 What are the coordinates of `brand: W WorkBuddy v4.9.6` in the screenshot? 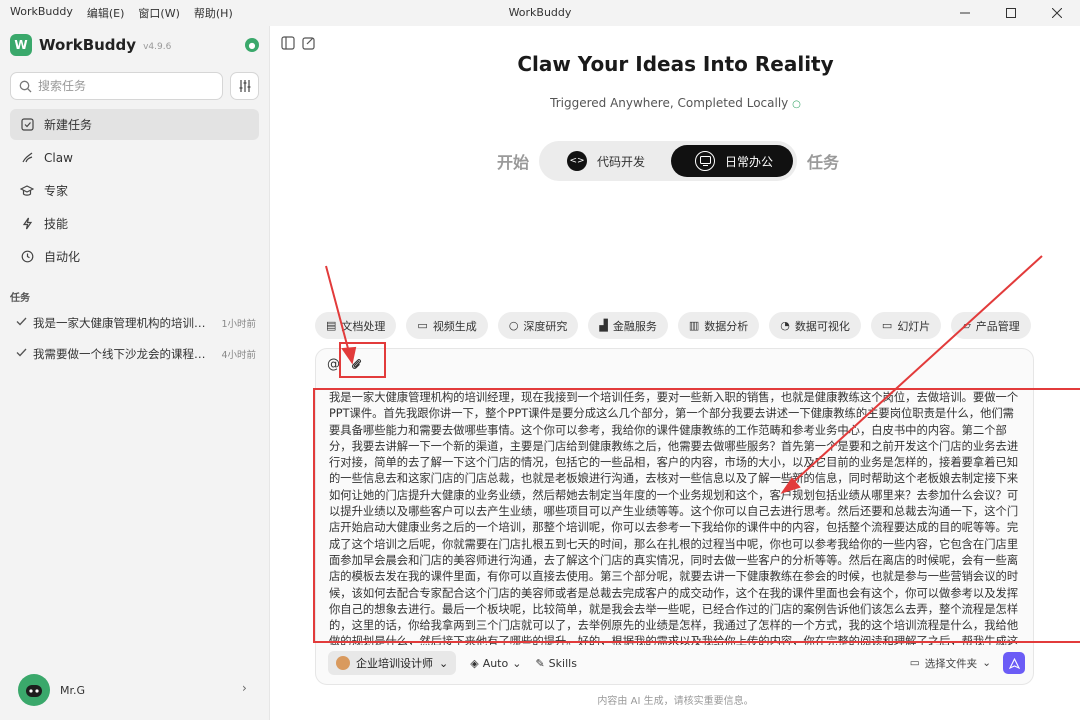 It's located at (90, 45).